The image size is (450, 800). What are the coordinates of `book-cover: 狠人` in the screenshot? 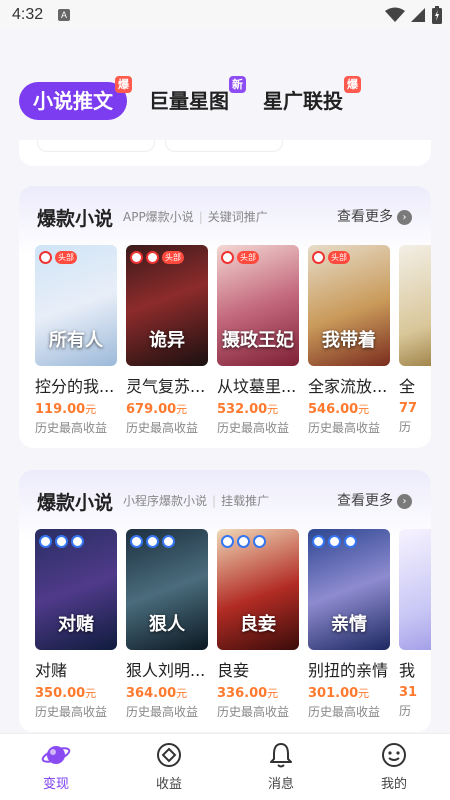 It's located at (167, 589).